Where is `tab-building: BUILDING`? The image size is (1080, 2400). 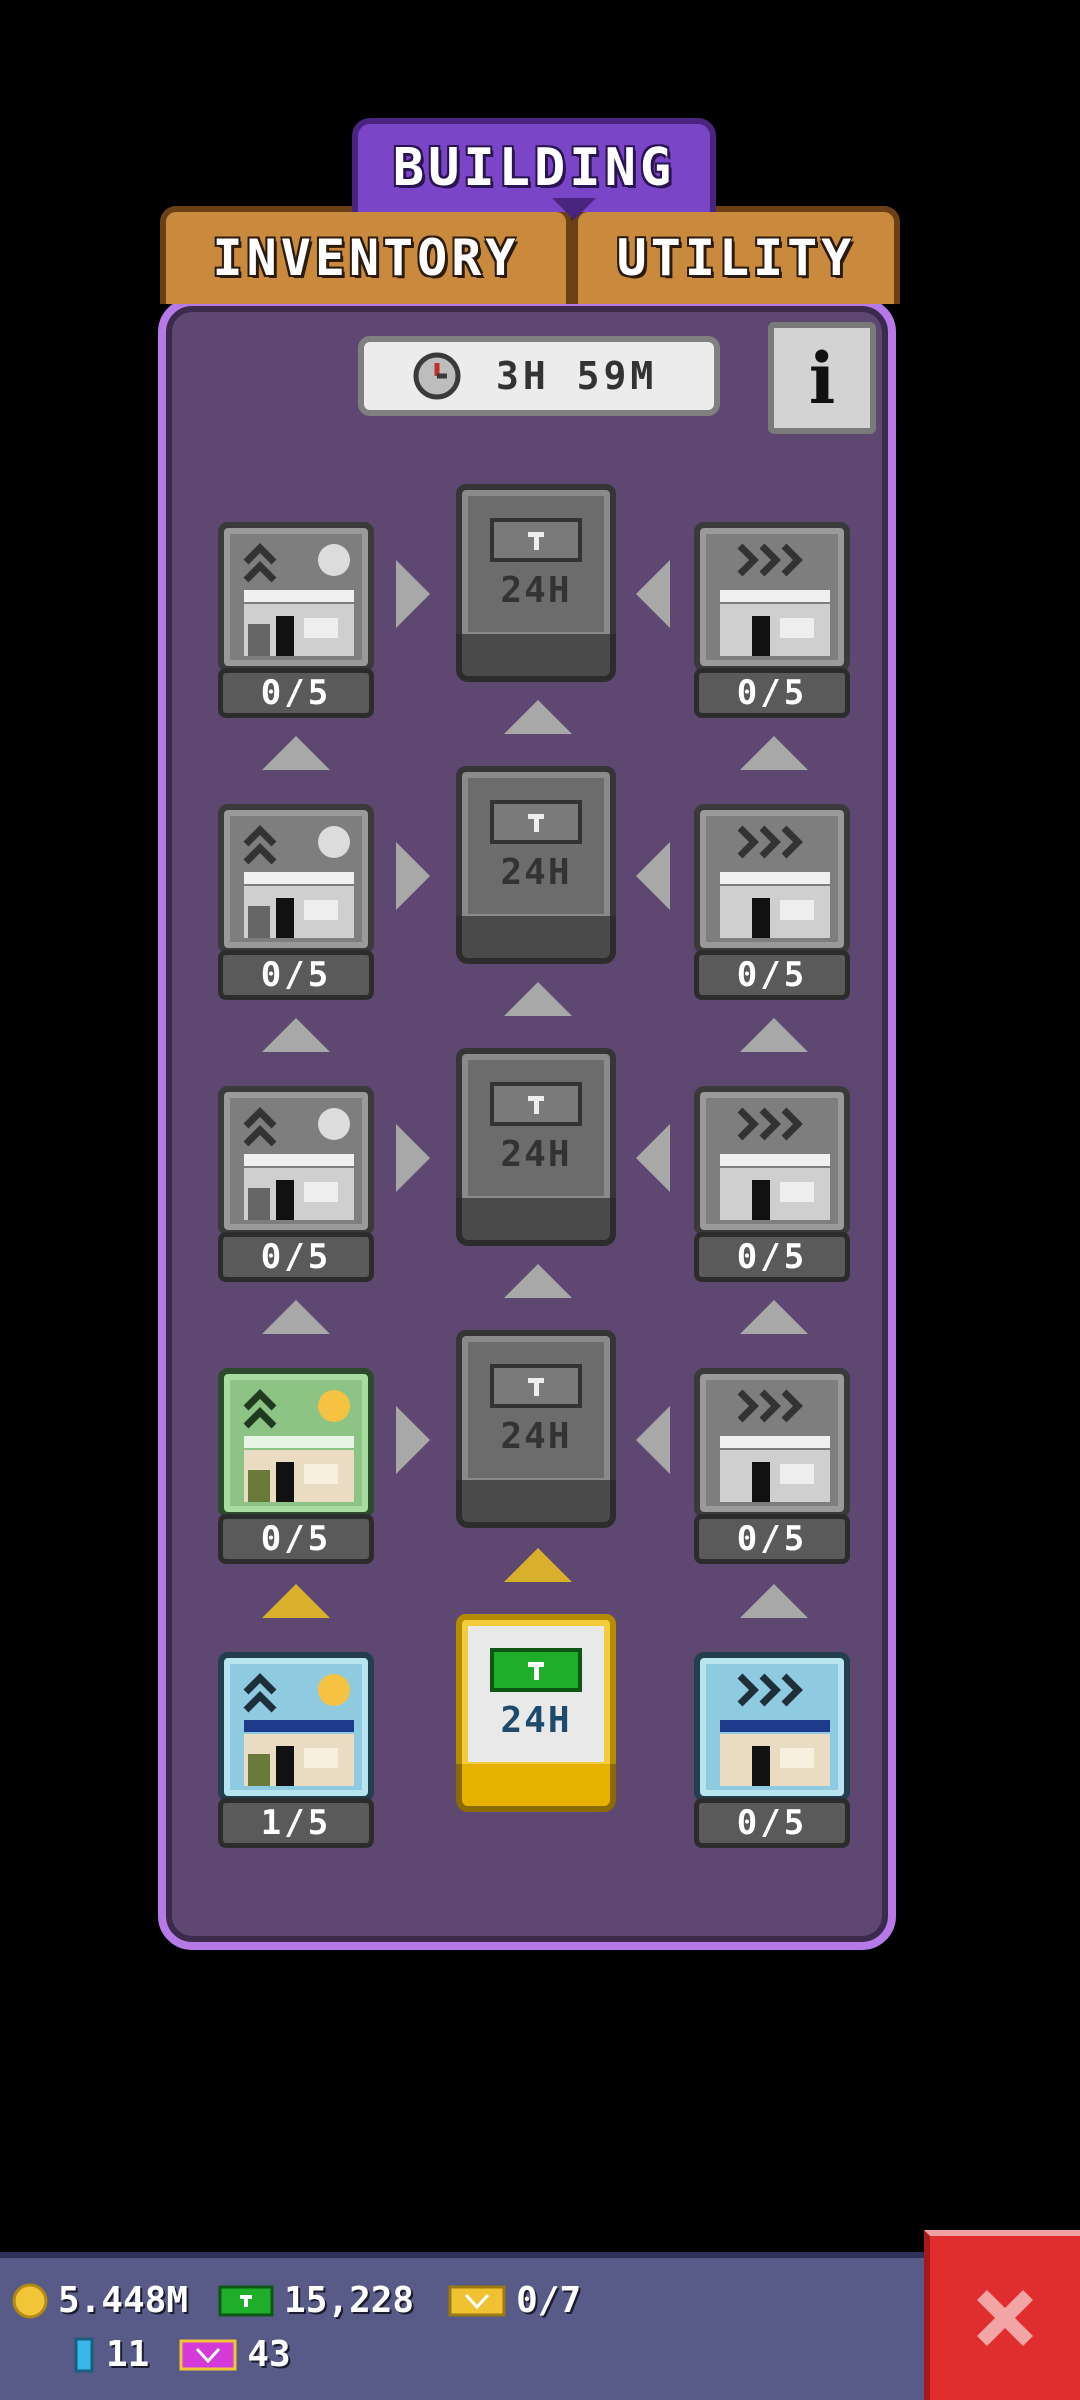 tab-building: BUILDING is located at coordinates (534, 165).